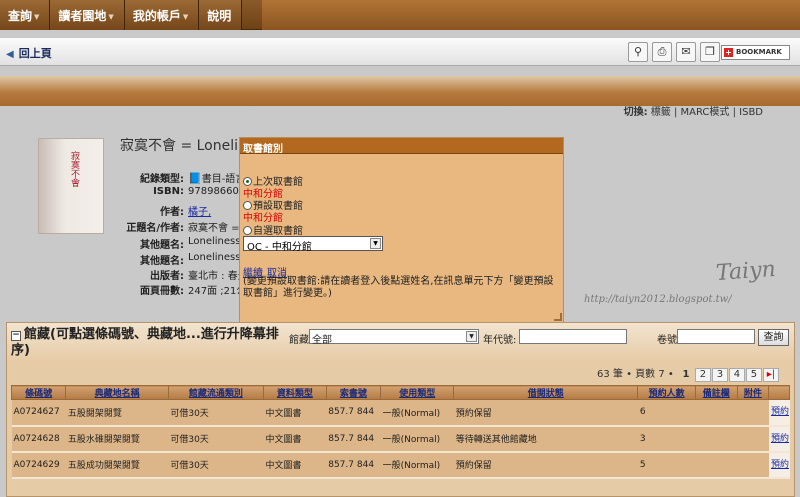  I want to click on collapse-icon: −, so click(16, 336).